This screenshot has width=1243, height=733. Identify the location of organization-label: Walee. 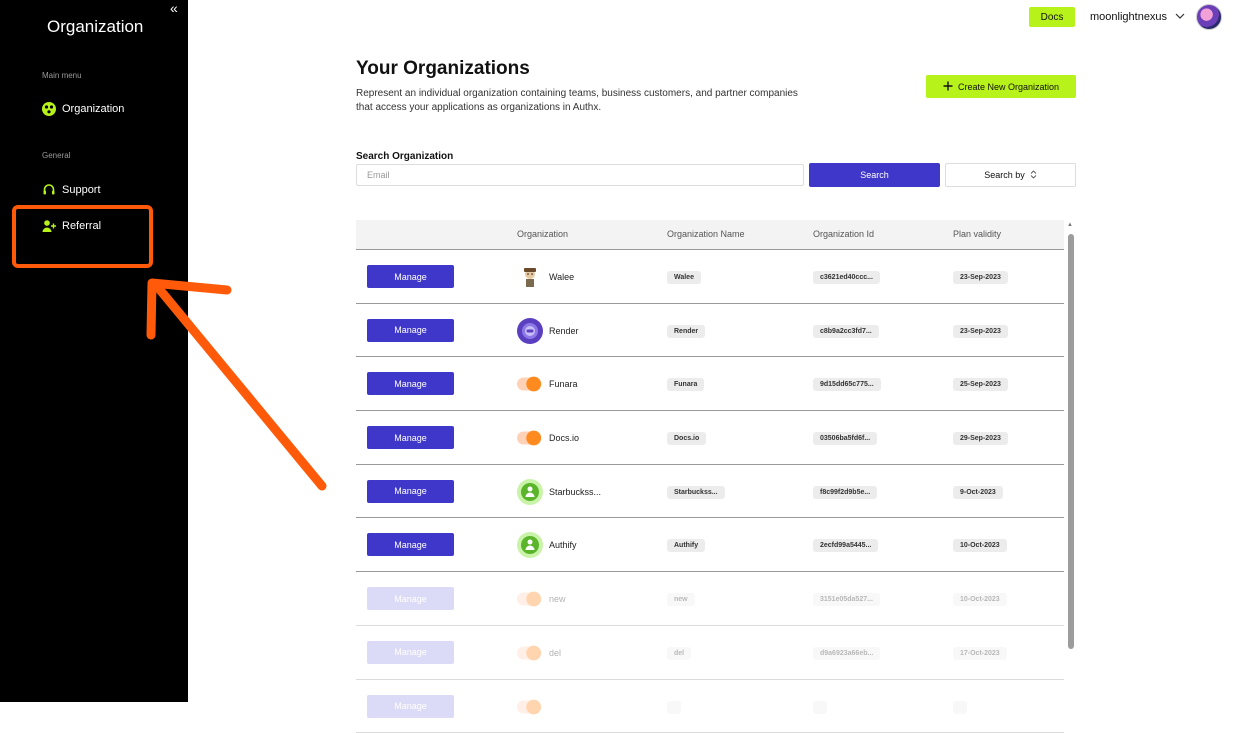
(561, 277).